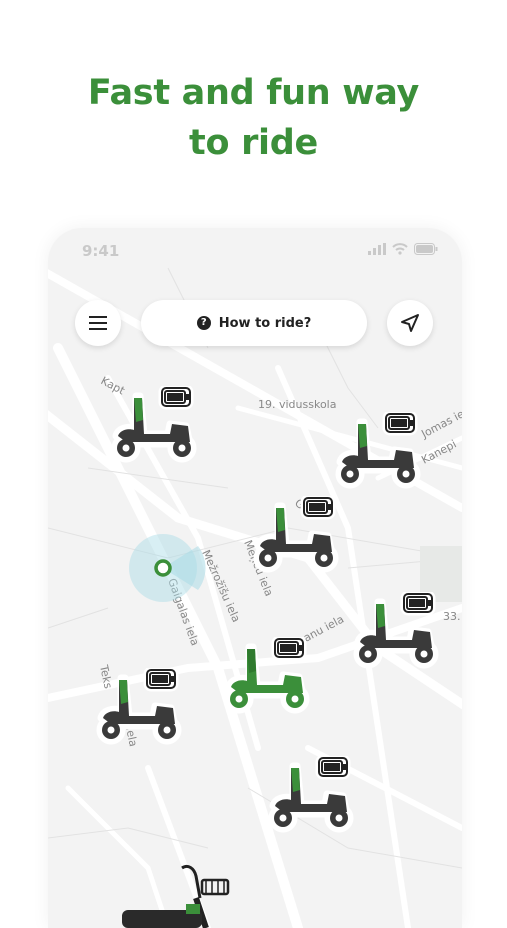  Describe the element at coordinates (255, 250) in the screenshot. I see `status-bar: 9:41` at that location.